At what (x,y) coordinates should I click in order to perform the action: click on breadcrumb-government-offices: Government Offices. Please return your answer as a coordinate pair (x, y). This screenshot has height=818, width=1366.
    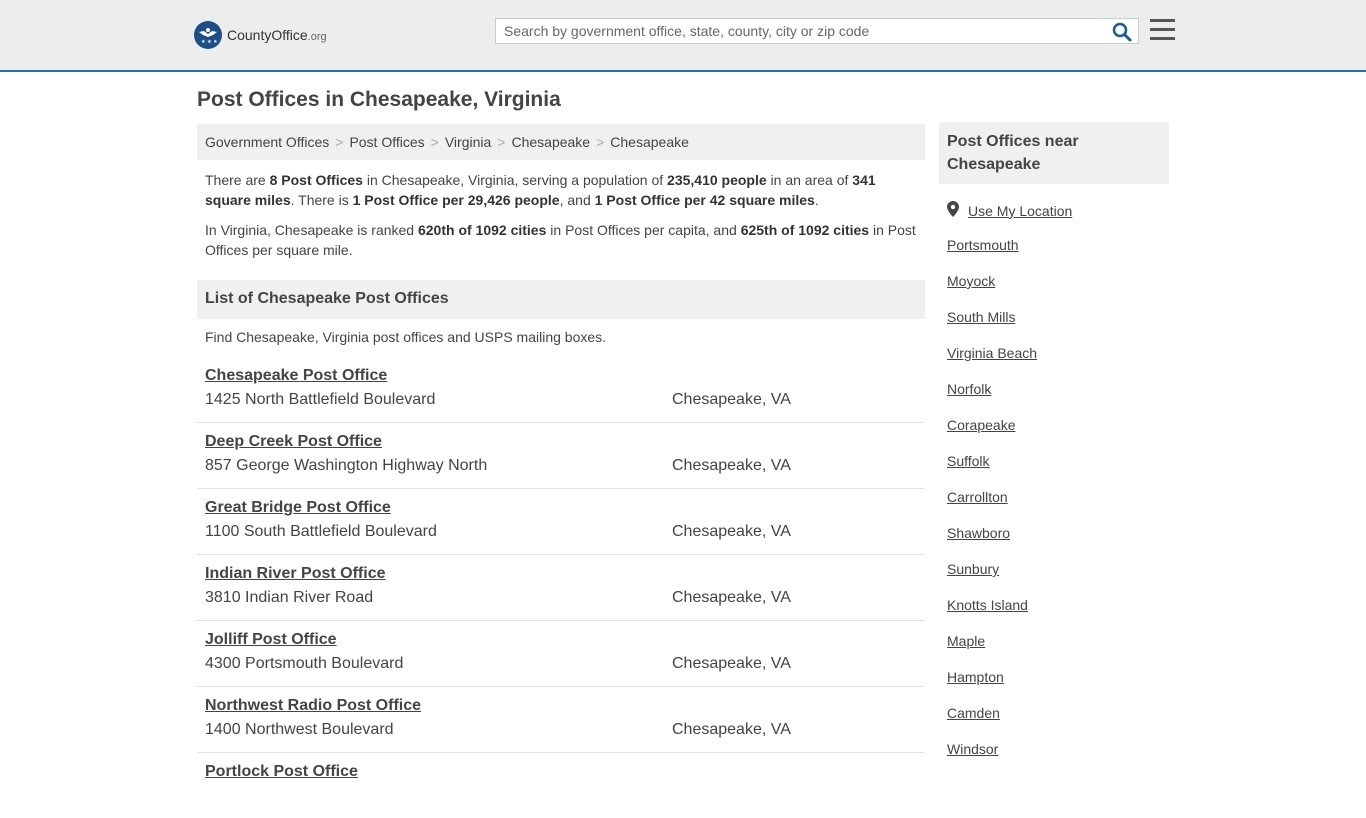
    Looking at the image, I should click on (267, 142).